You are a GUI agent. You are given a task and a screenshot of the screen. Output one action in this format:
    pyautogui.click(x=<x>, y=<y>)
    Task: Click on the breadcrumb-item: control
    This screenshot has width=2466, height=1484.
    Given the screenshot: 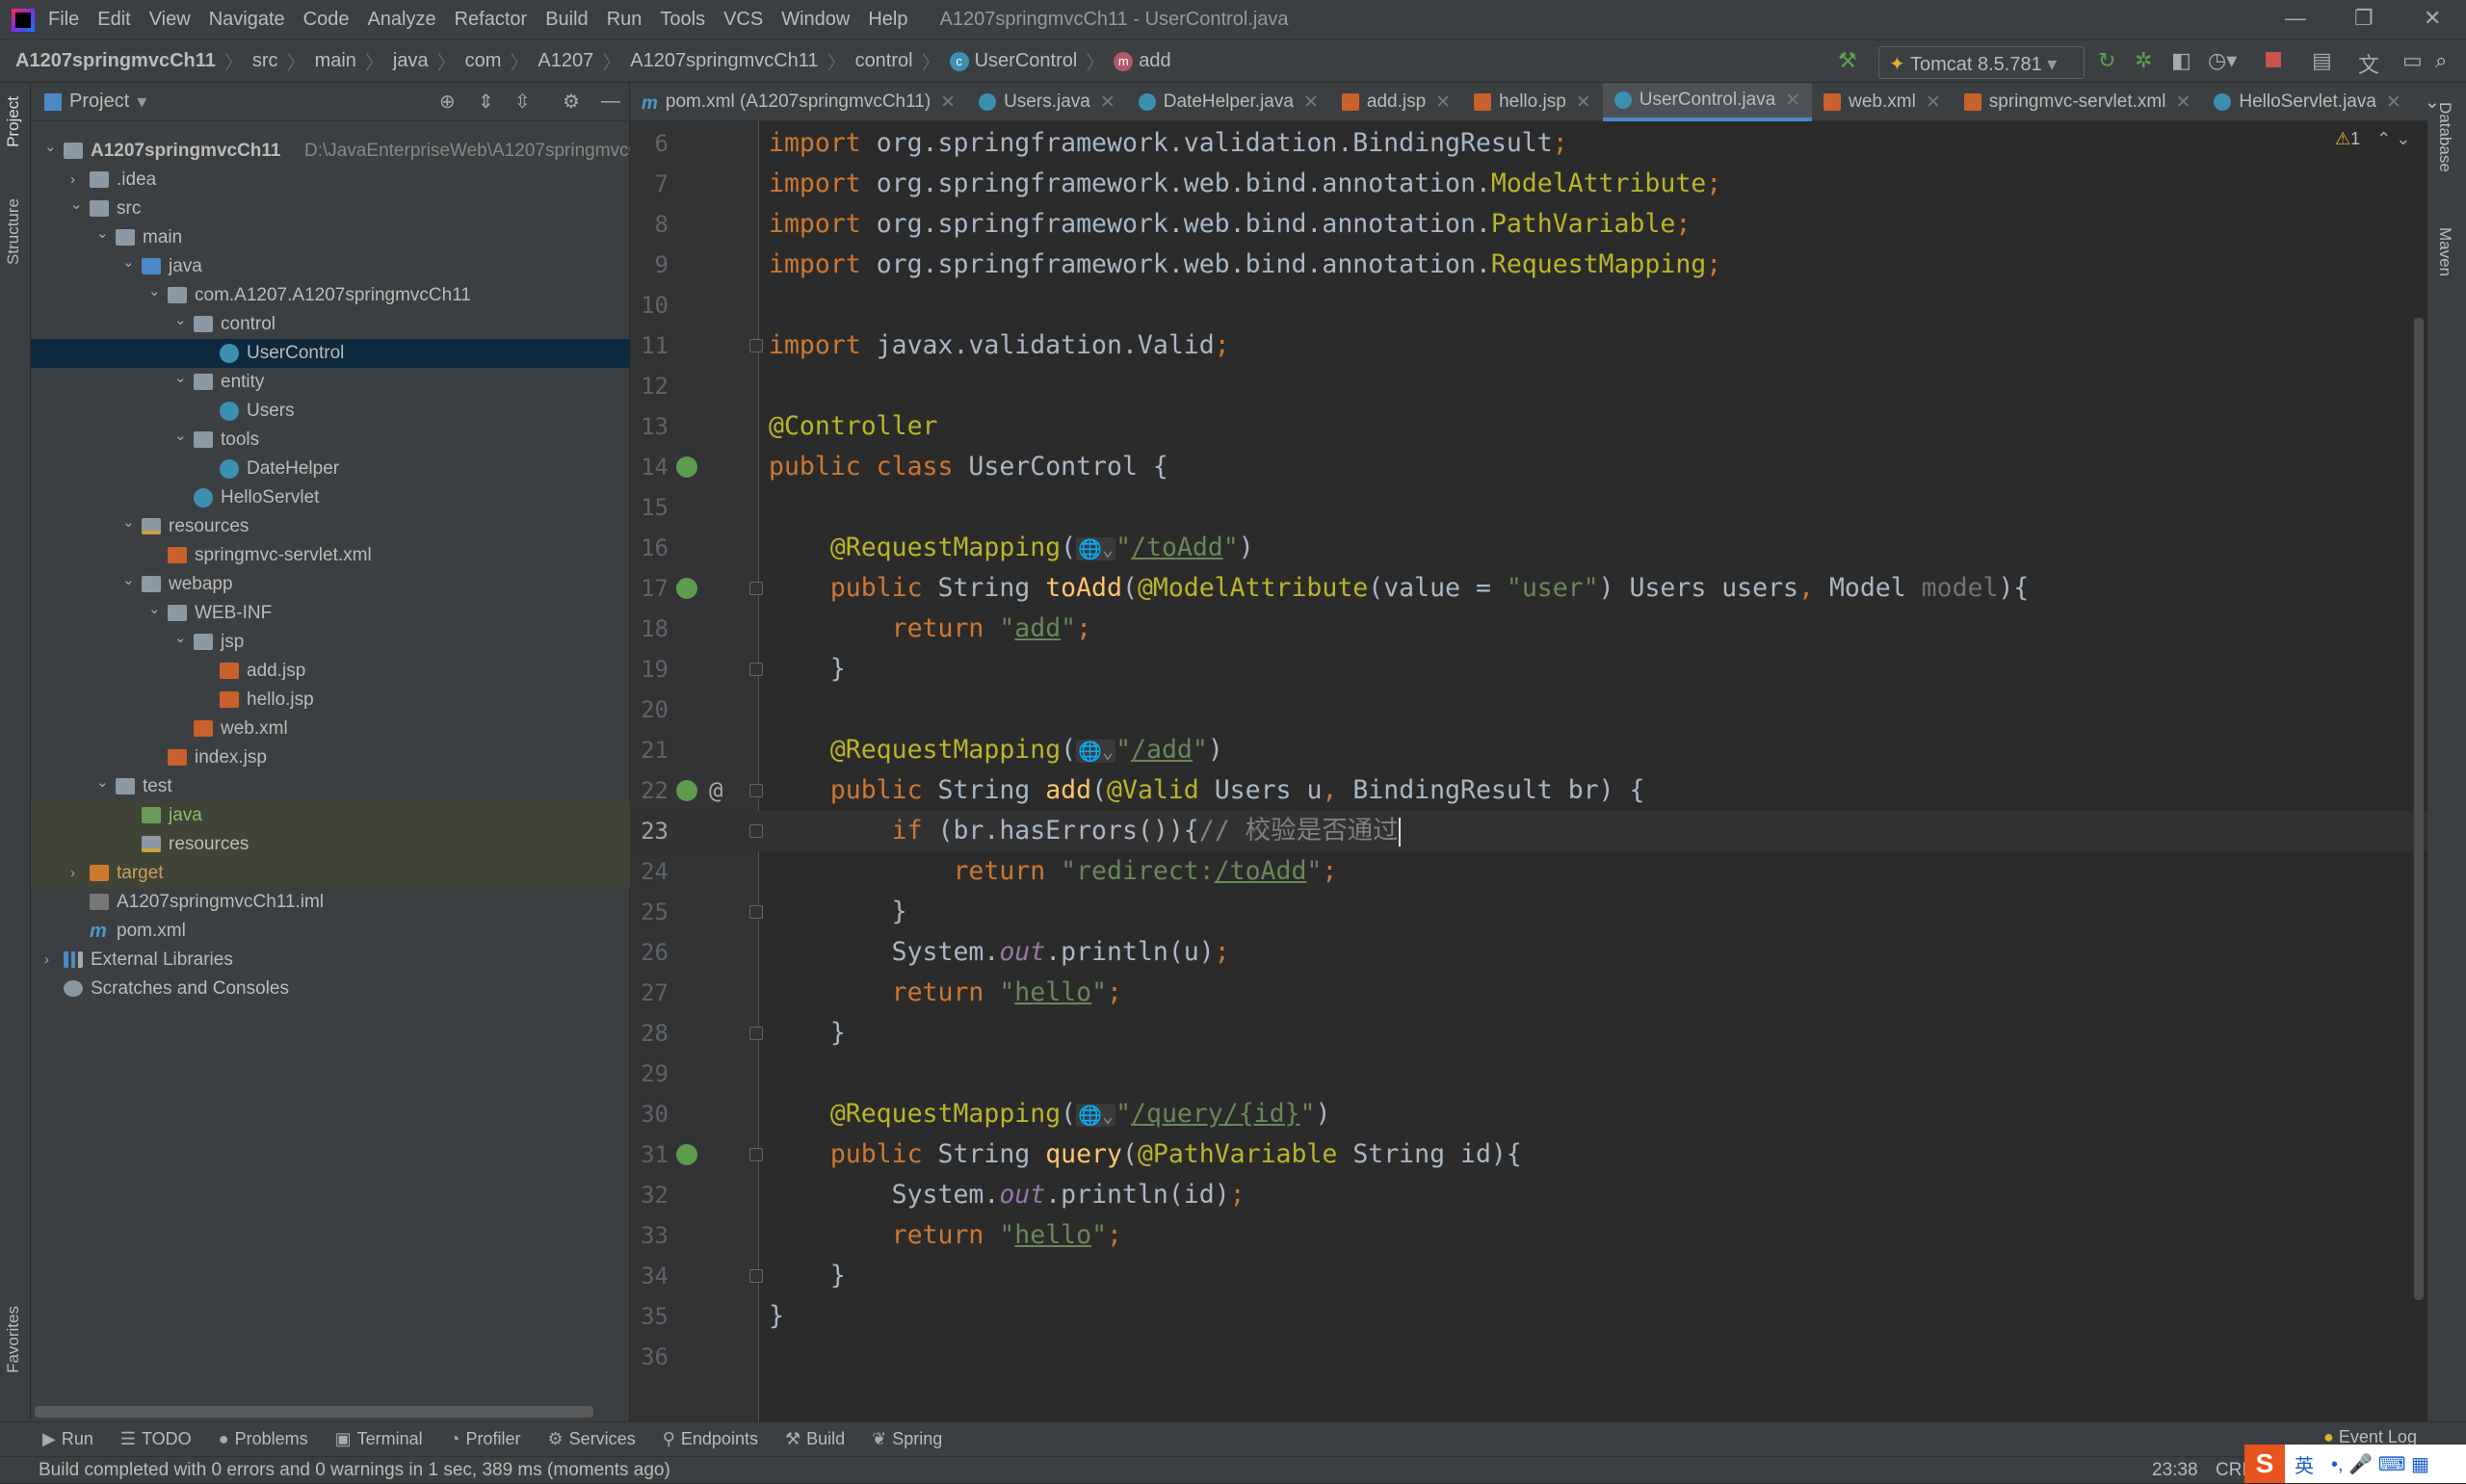 What is the action you would take?
    pyautogui.click(x=884, y=61)
    